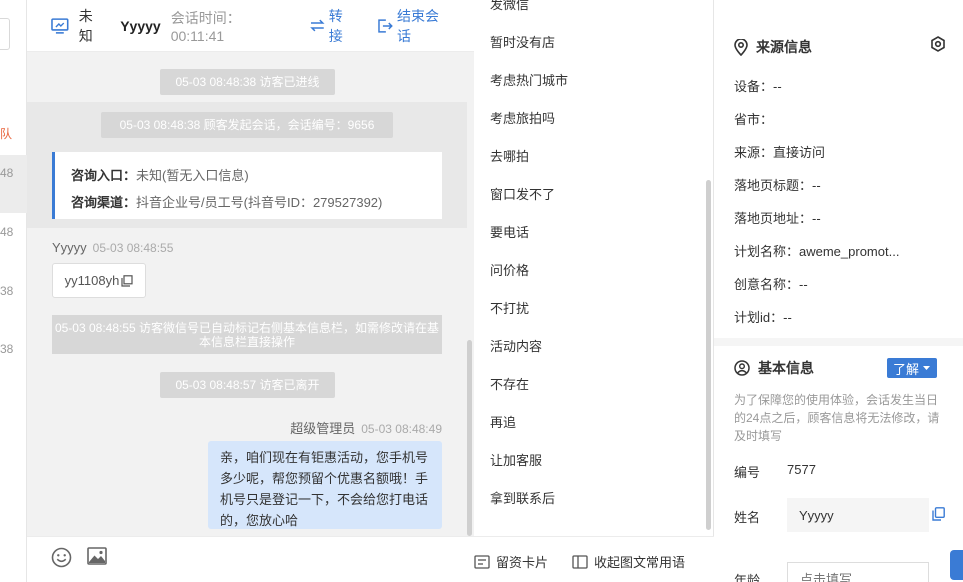 The height and width of the screenshot is (582, 963). What do you see at coordinates (418, 25) in the screenshot?
I see `end-session-label: 结束会话` at bounding box center [418, 25].